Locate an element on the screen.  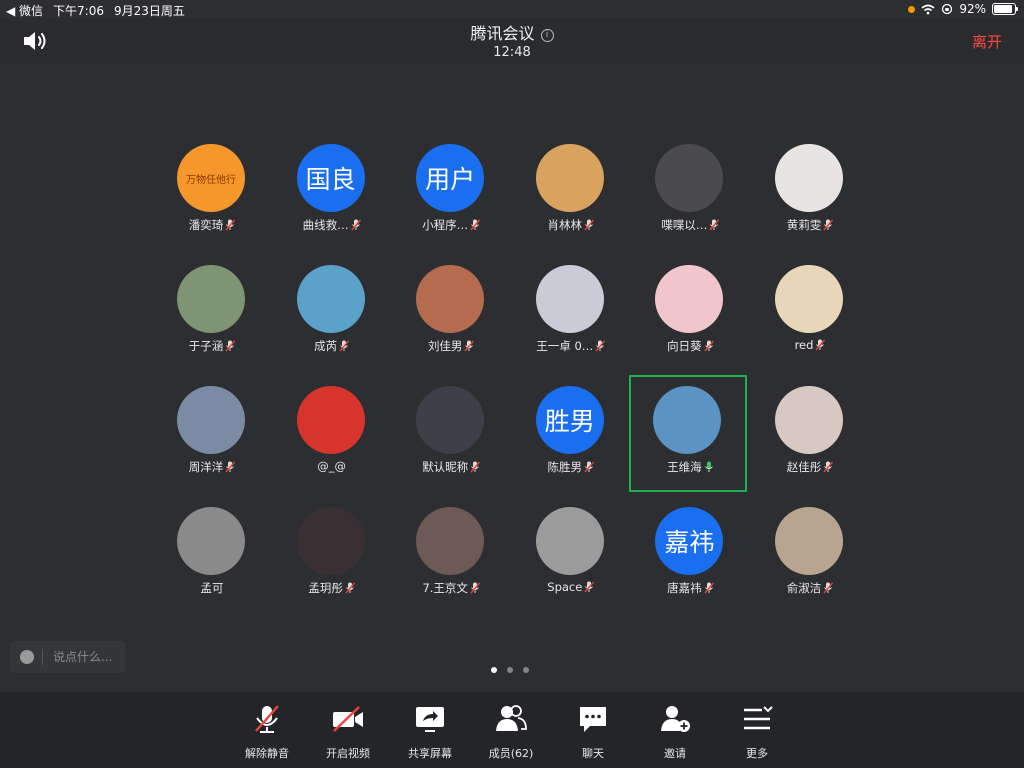
invite-button: 邀请 is located at coordinates (675, 731).